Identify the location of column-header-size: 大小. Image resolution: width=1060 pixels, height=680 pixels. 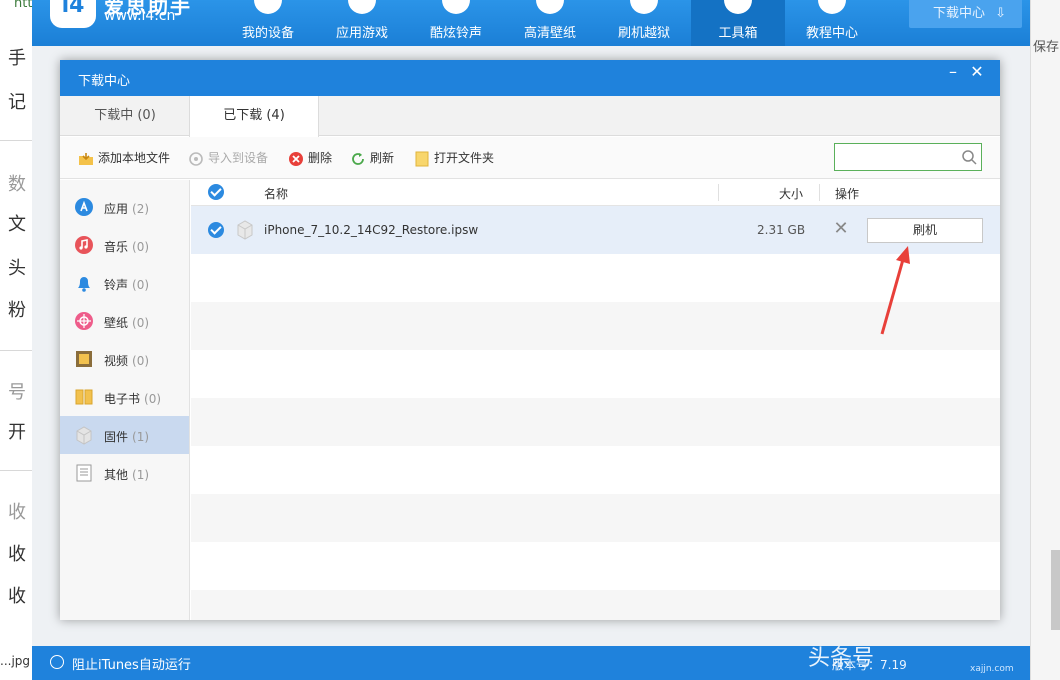
(791, 193).